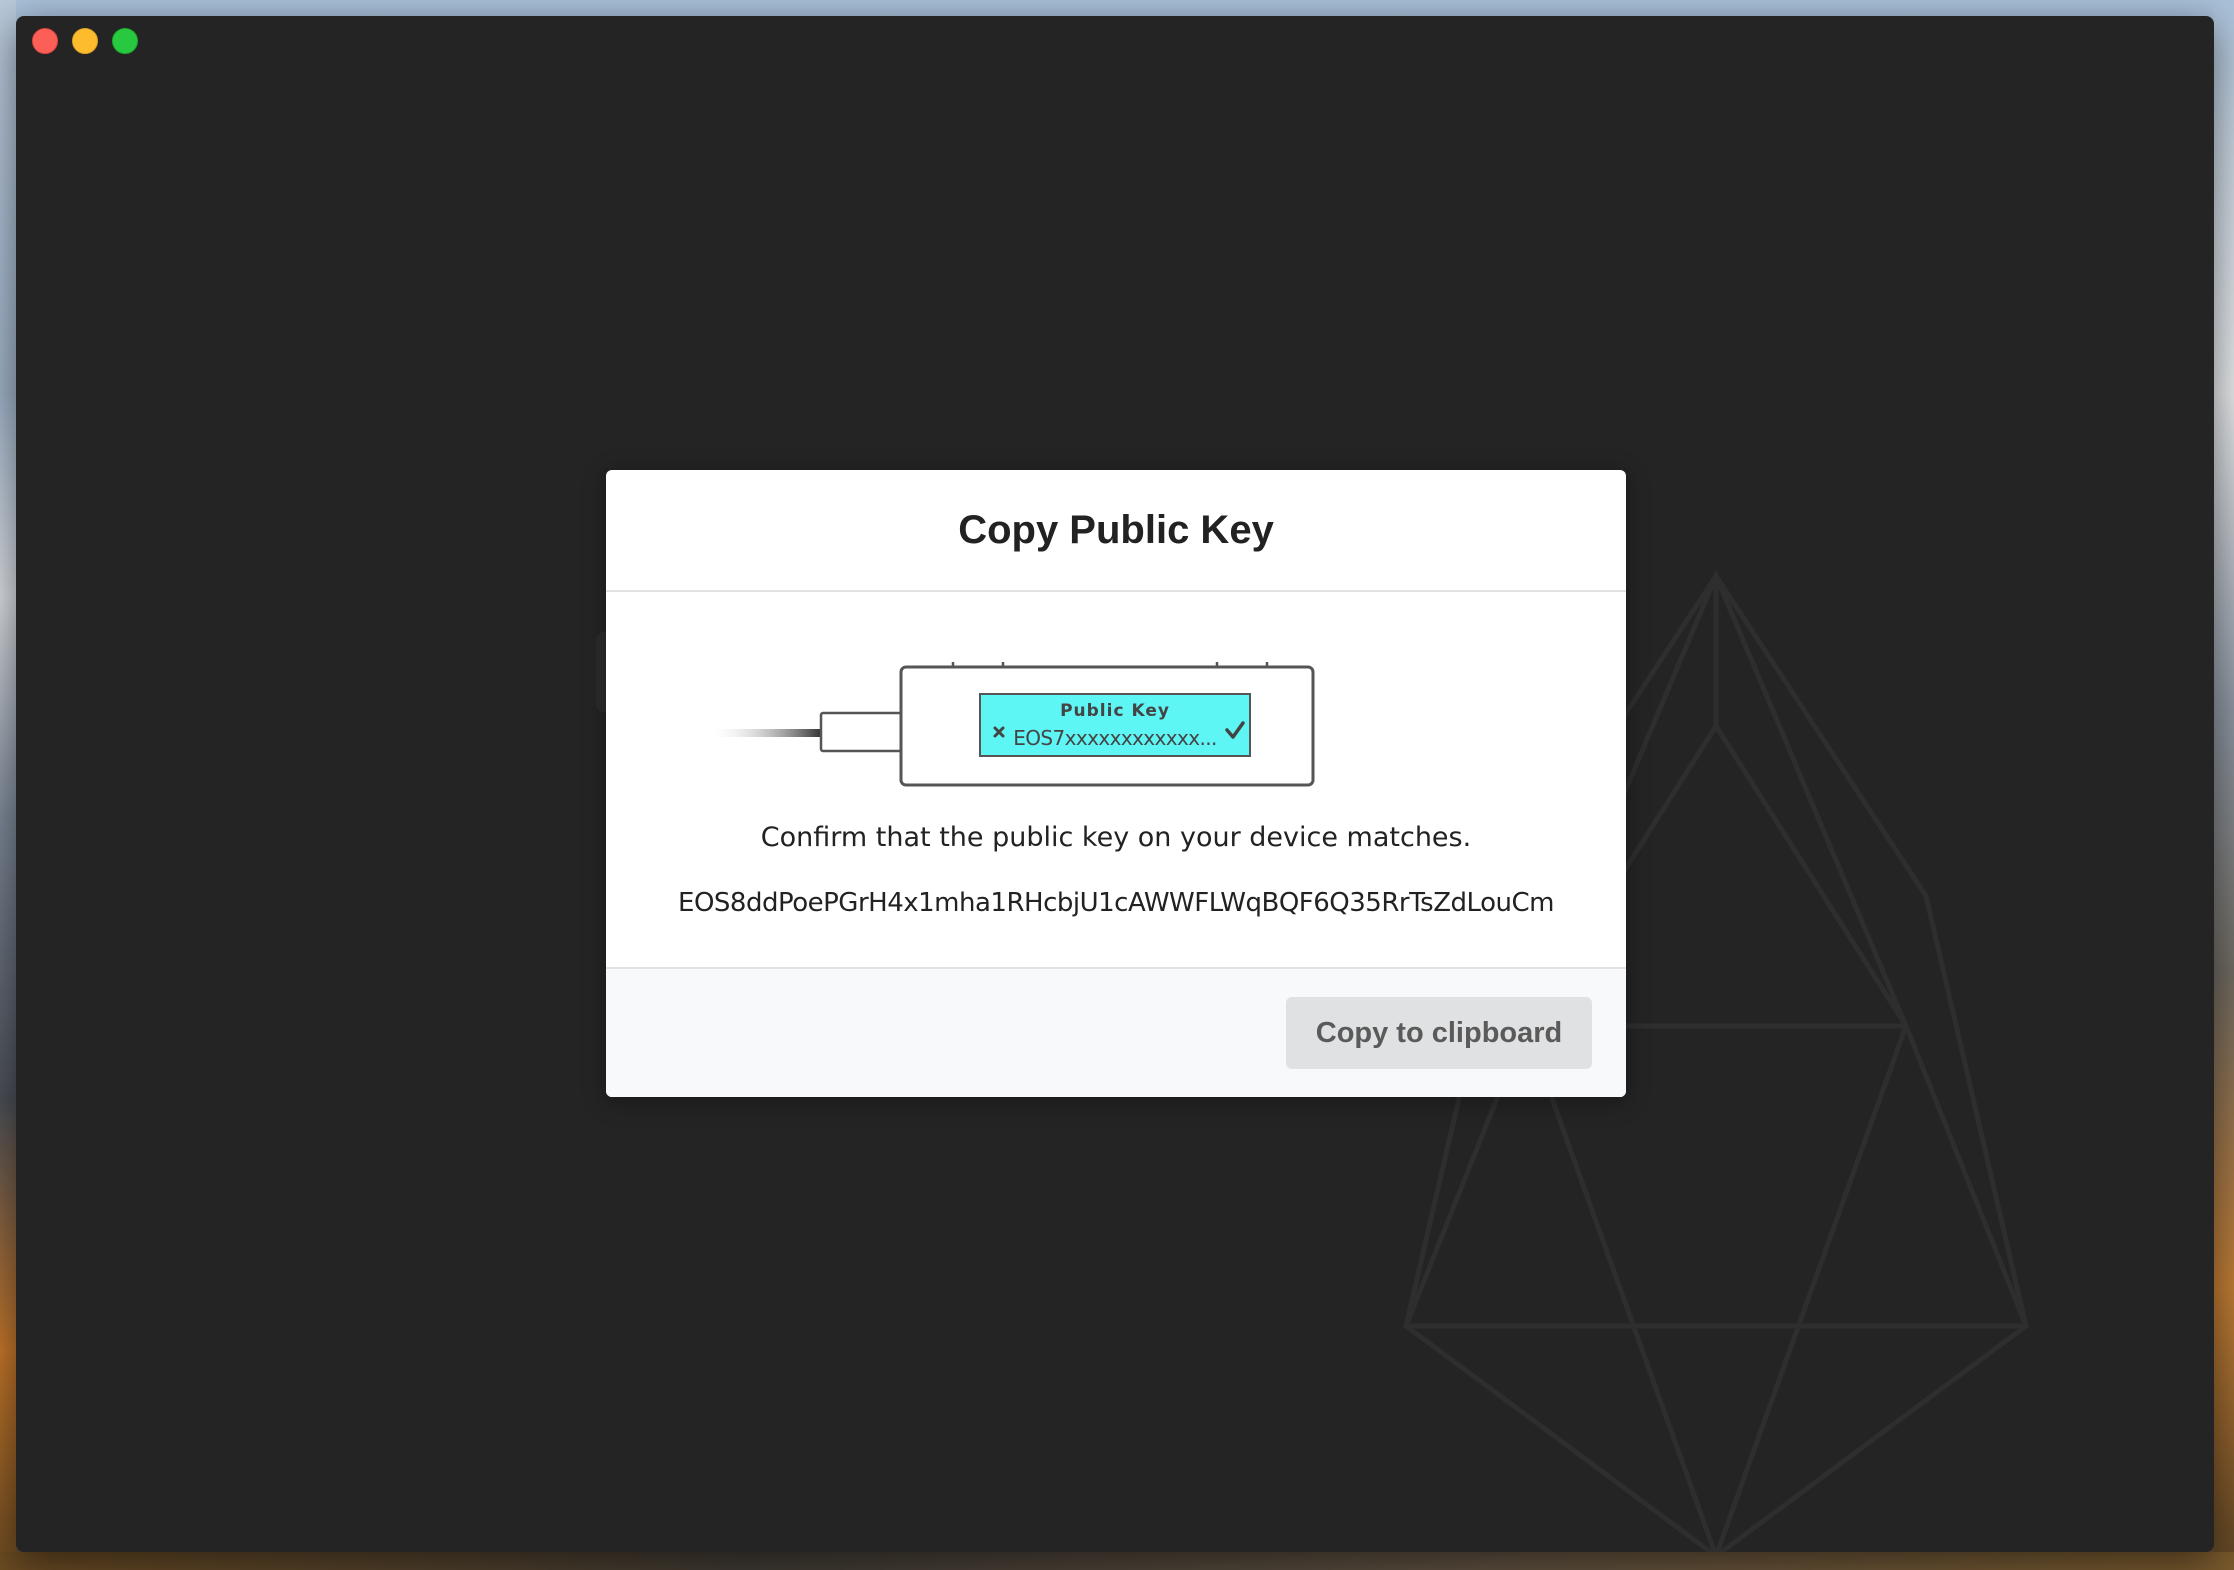 The image size is (2234, 1570). Describe the element at coordinates (1439, 1033) in the screenshot. I see `copy-to-clipboard-button: Copy to clipboard` at that location.